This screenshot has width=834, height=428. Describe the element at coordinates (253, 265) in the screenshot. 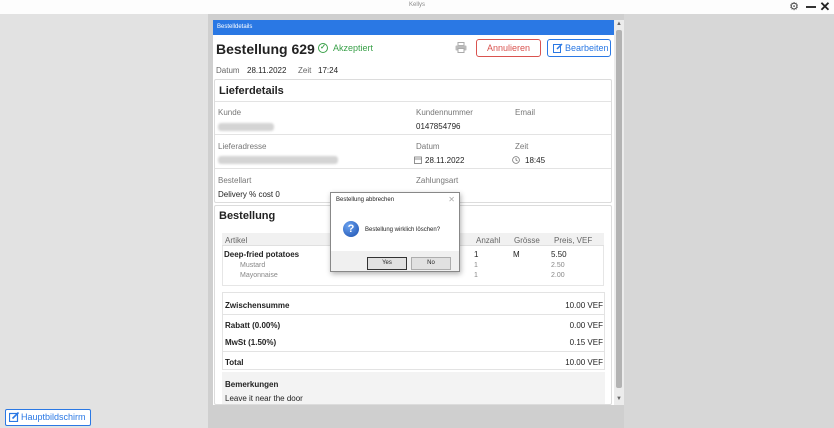

I see `extra-name: Mustard` at that location.